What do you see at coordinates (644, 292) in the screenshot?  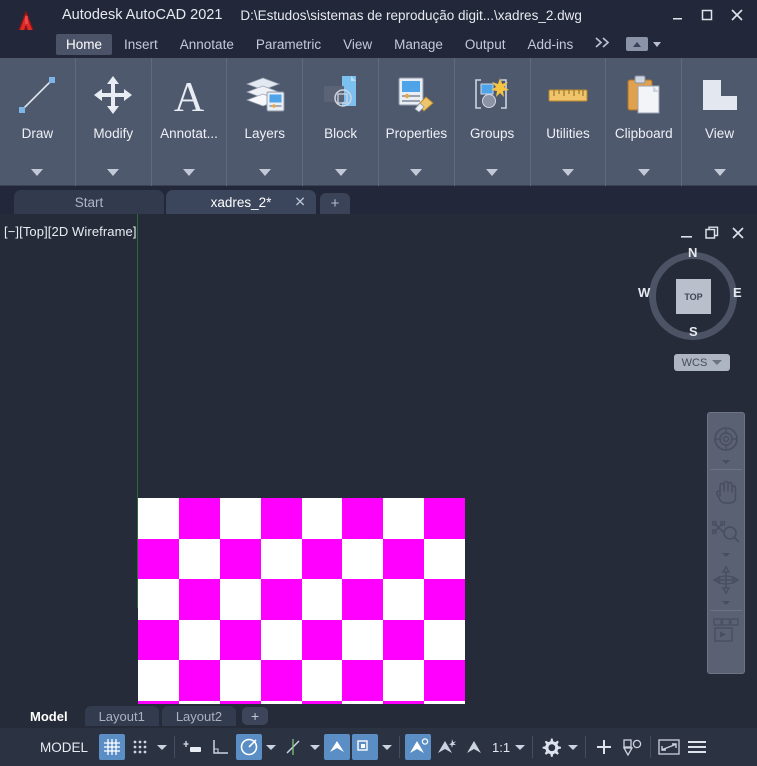 I see `viewcube-west-label: W` at bounding box center [644, 292].